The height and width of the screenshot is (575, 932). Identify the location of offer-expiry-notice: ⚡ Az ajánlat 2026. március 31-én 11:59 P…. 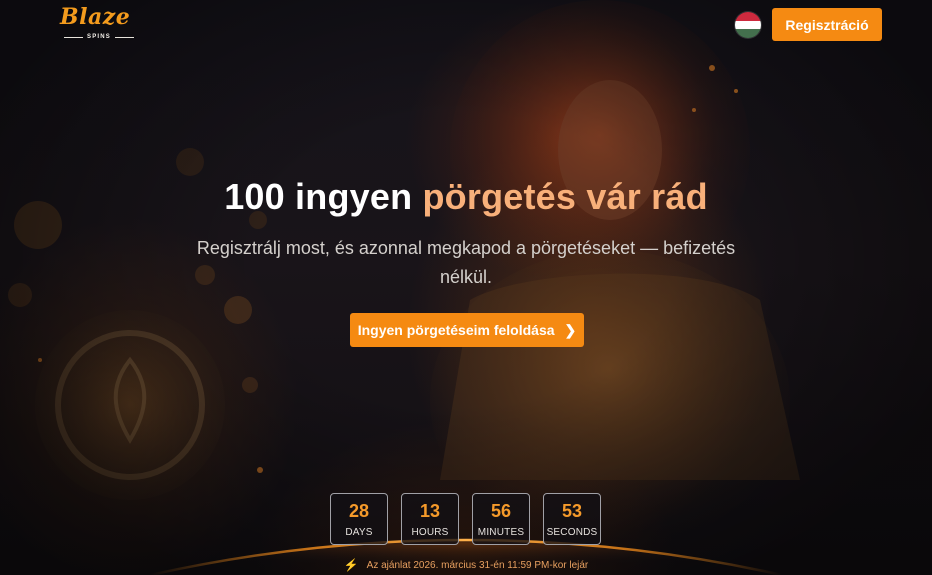
(466, 565).